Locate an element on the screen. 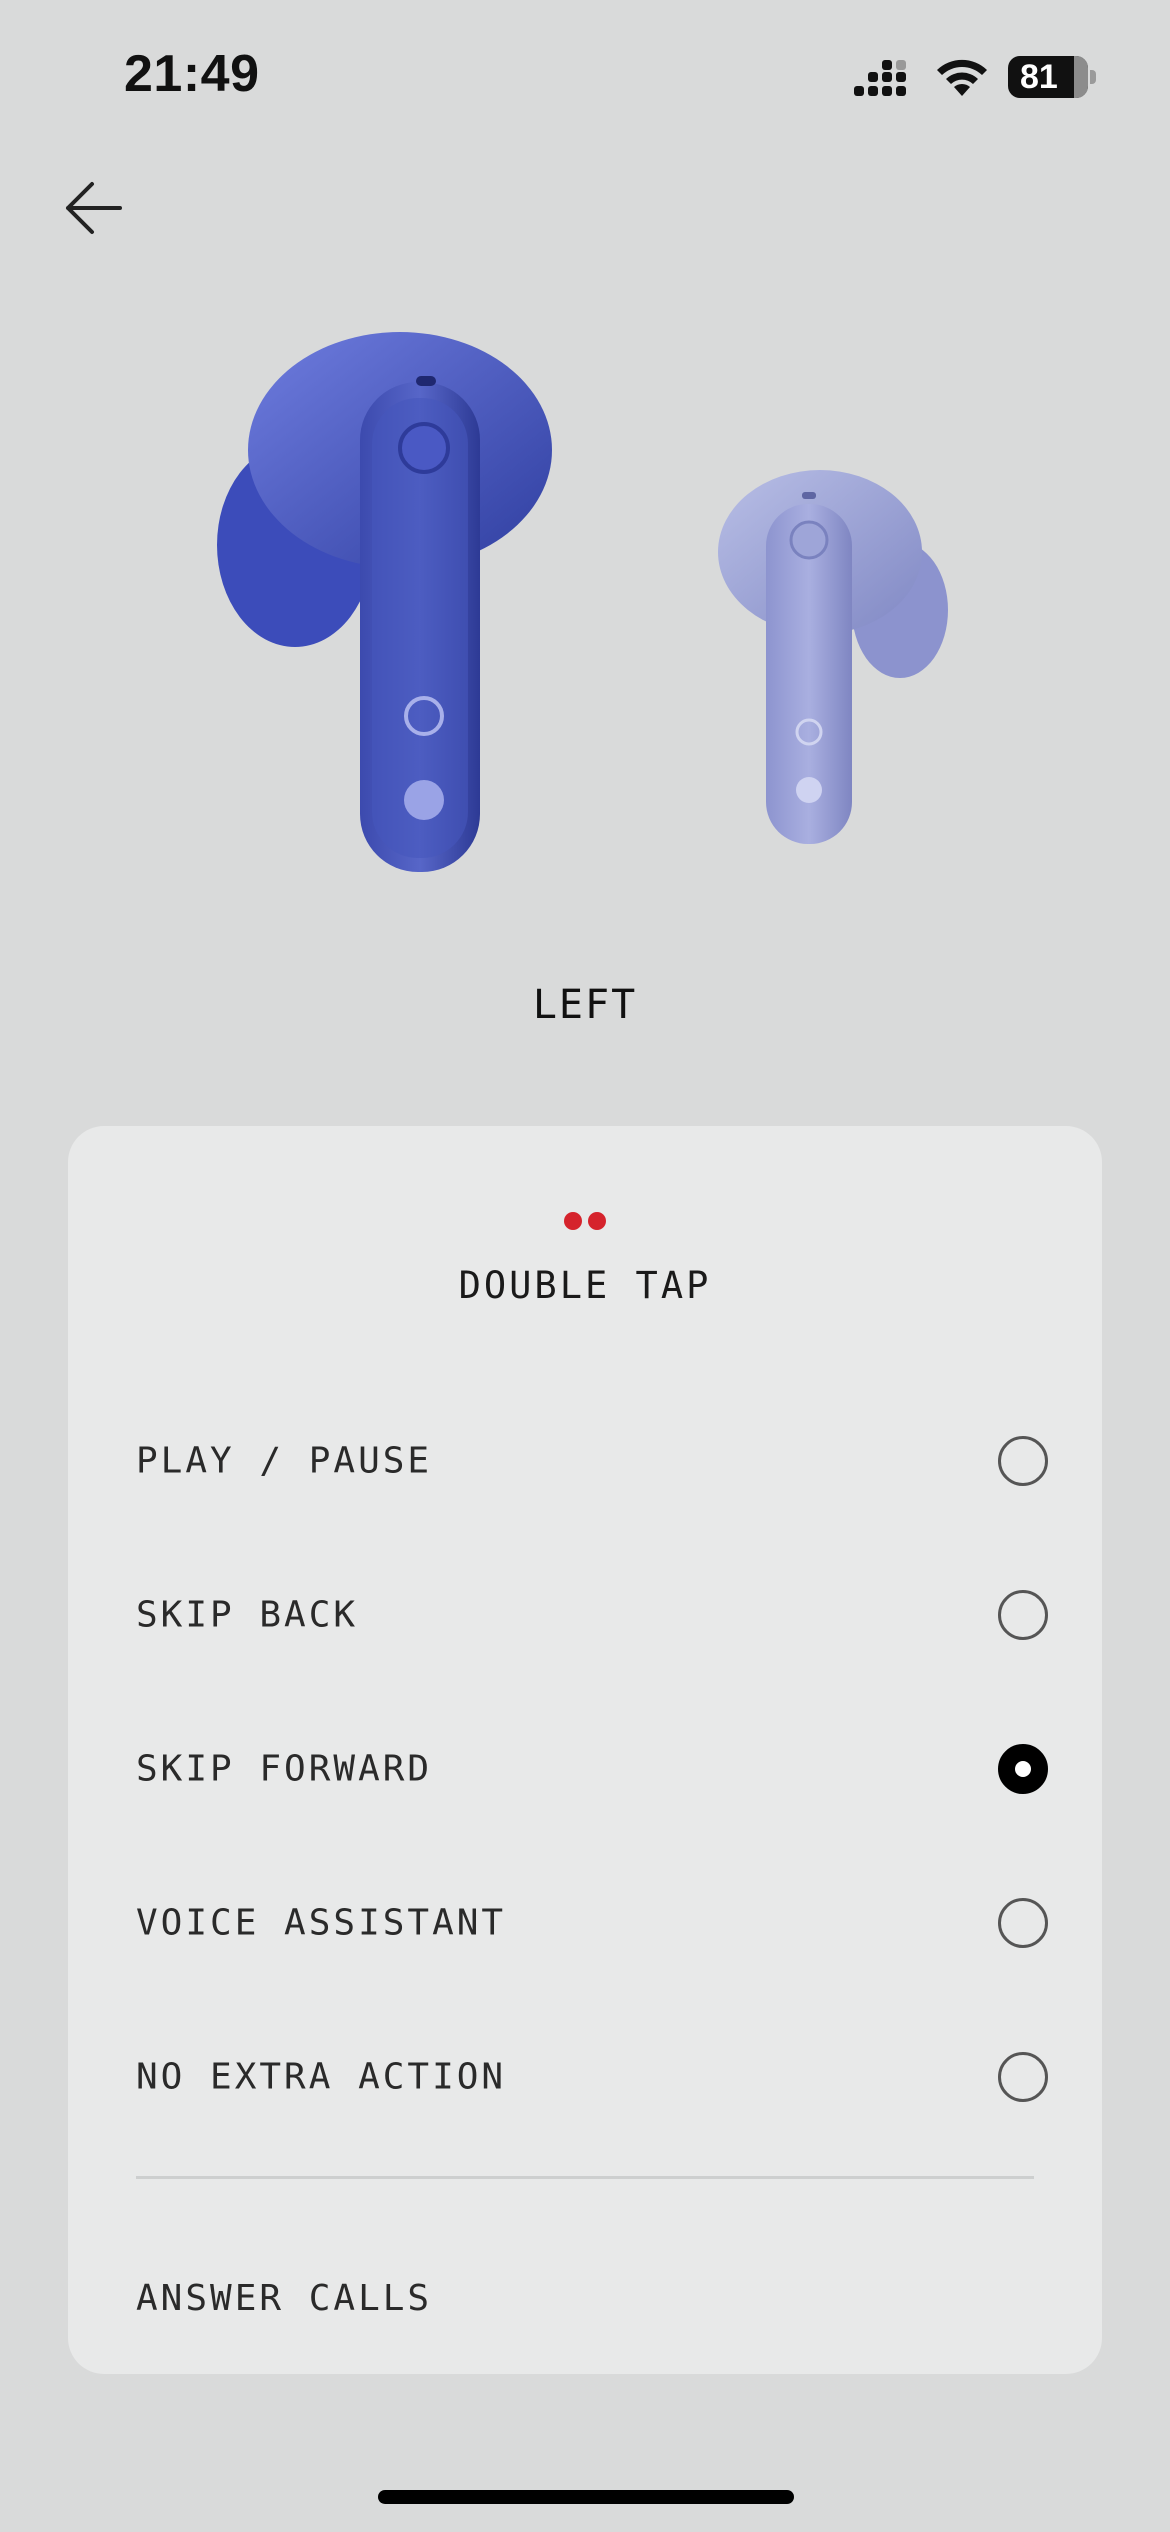 The image size is (1170, 2532). battery-icon: 81 is located at coordinates (1052, 77).